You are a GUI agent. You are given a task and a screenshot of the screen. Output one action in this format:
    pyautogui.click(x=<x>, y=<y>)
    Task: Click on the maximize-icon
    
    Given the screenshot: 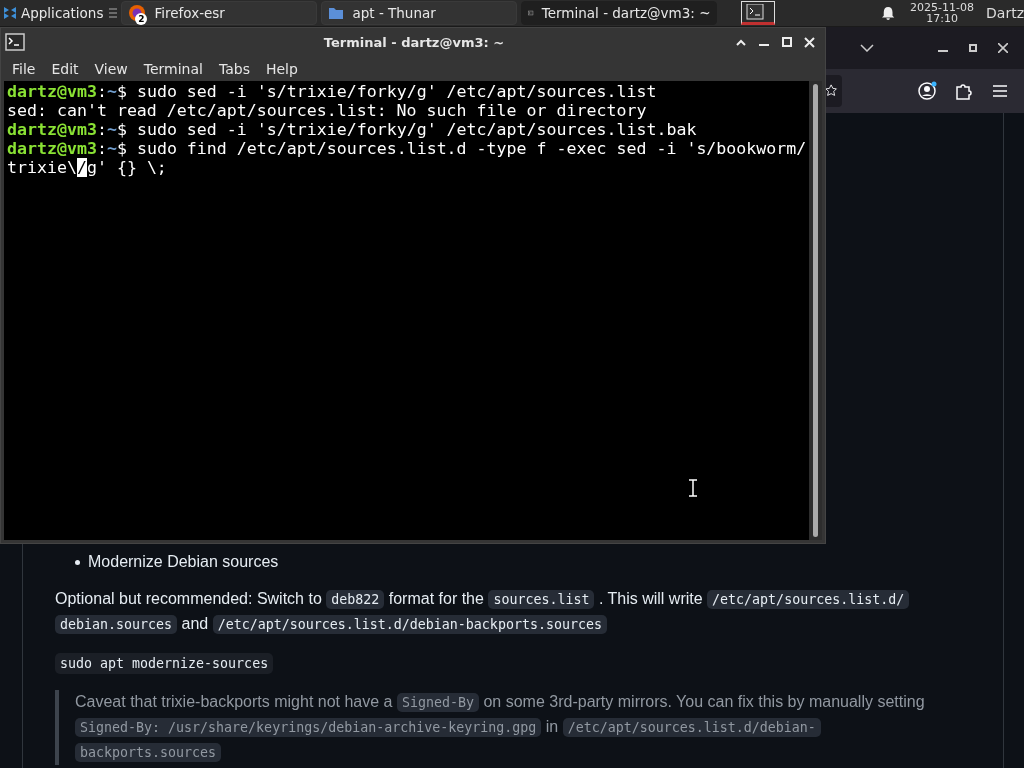 What is the action you would take?
    pyautogui.click(x=973, y=48)
    